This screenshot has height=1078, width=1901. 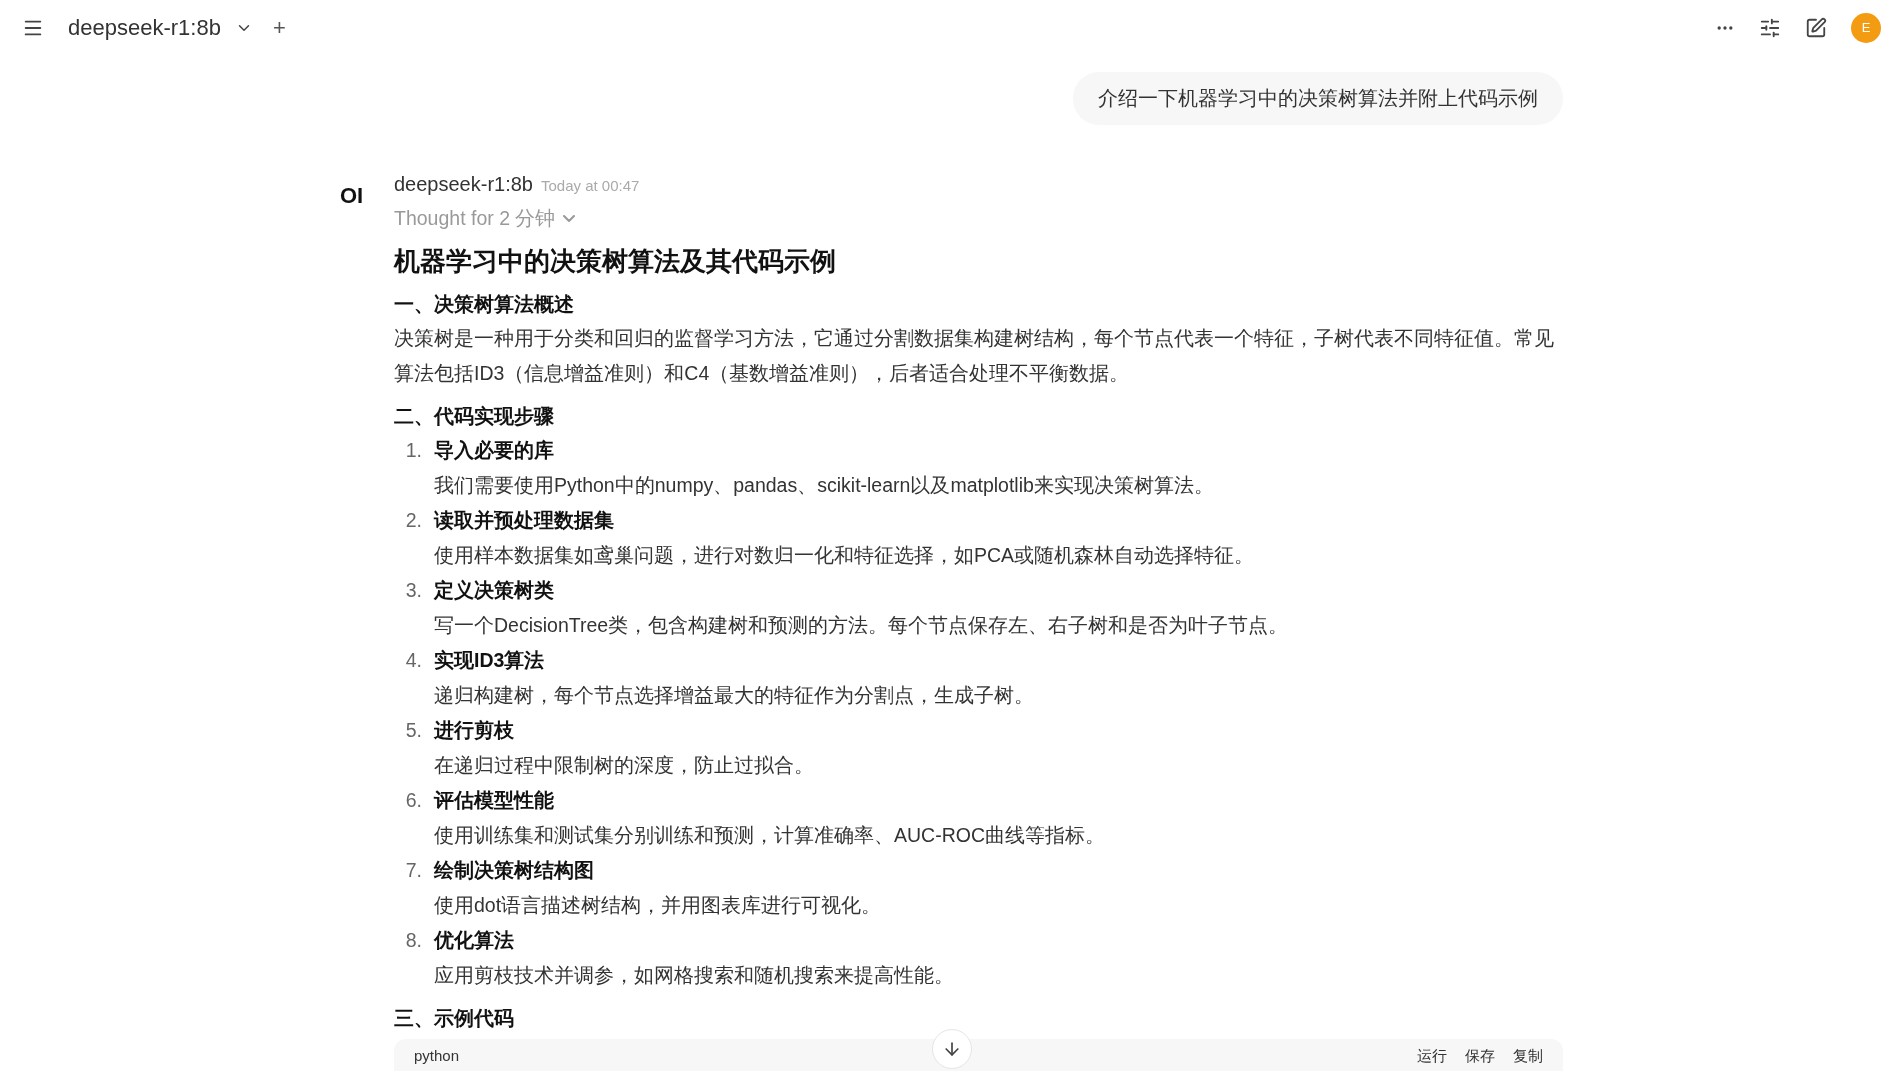 I want to click on step-description: 使用dot语言描述树结构，并用图表库进行可视化。, so click(x=658, y=905).